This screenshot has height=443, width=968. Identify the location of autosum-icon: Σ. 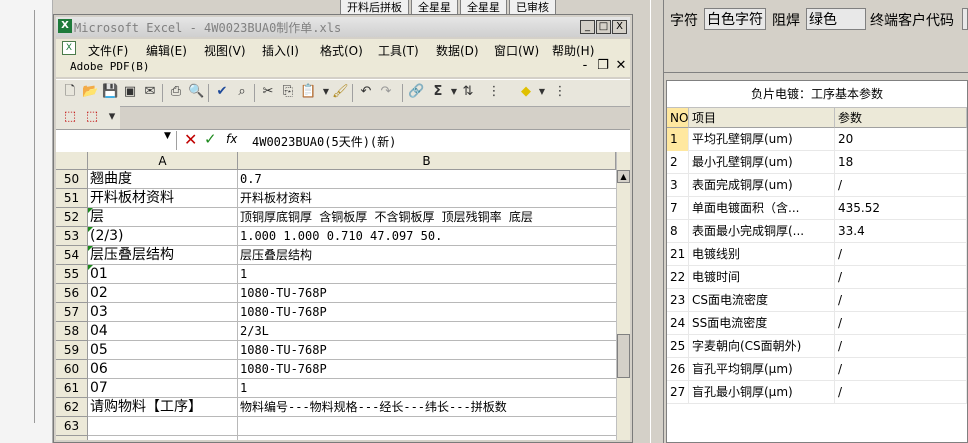
(438, 92).